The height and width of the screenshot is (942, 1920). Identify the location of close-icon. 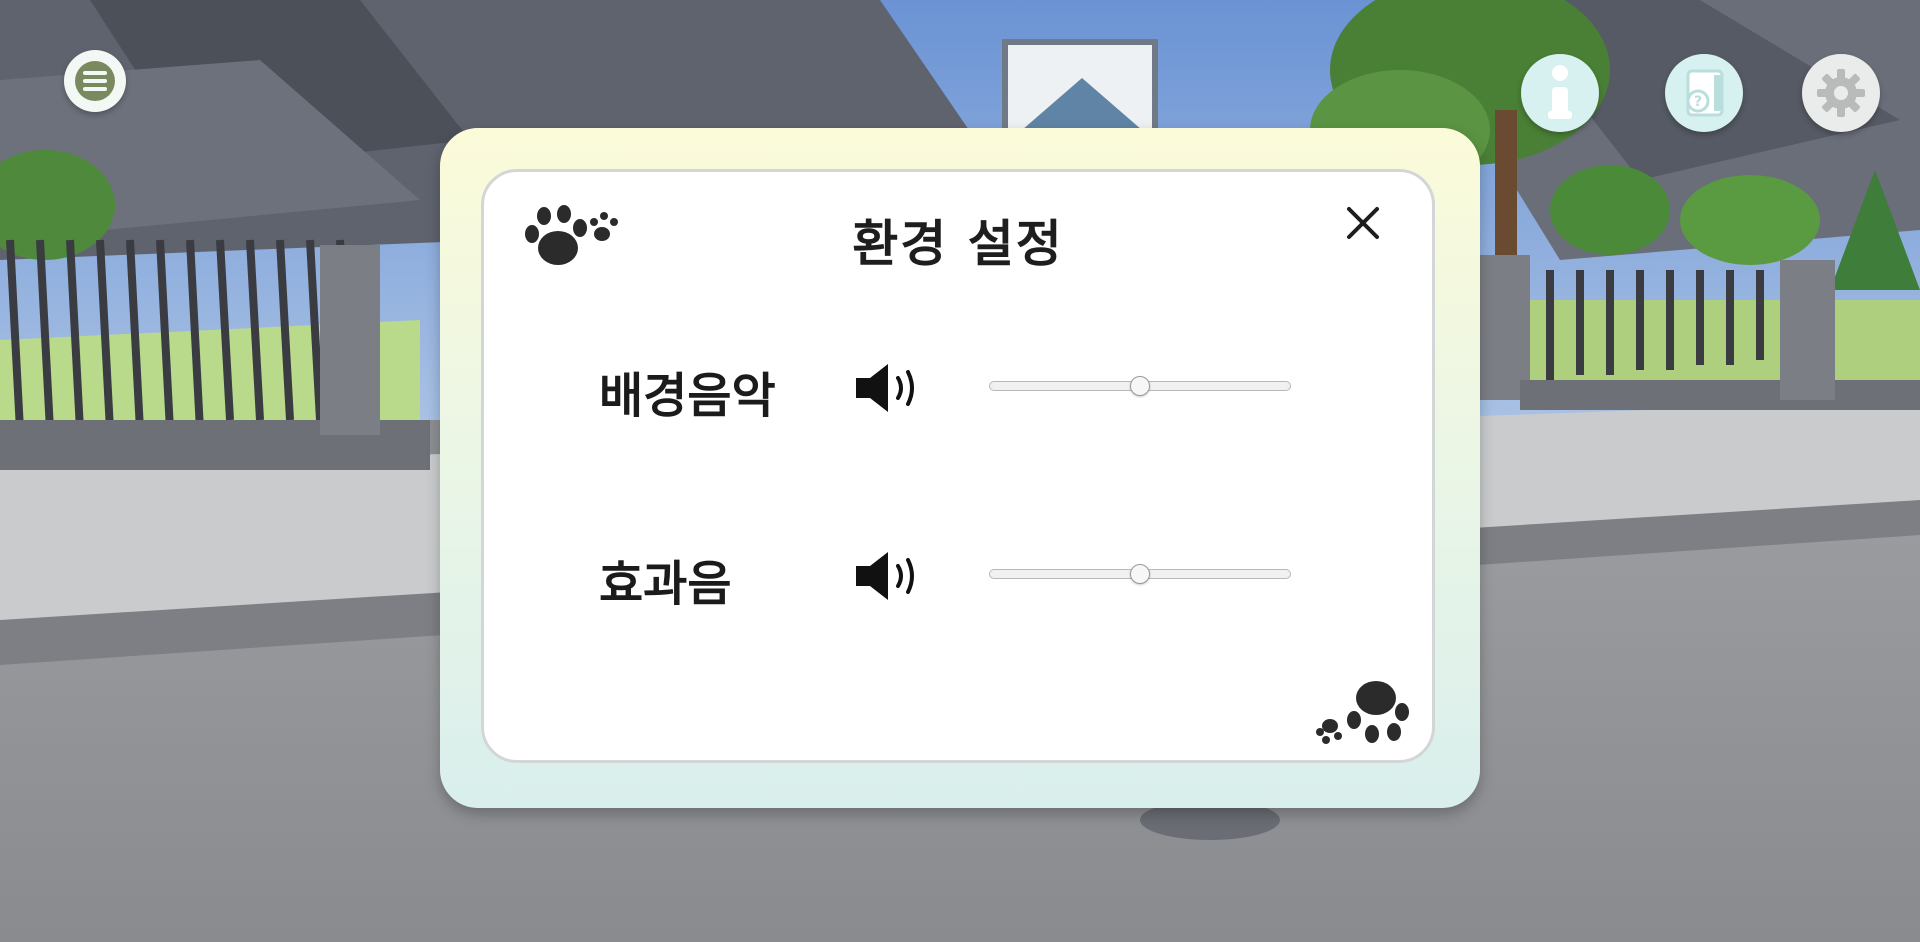
(1363, 223).